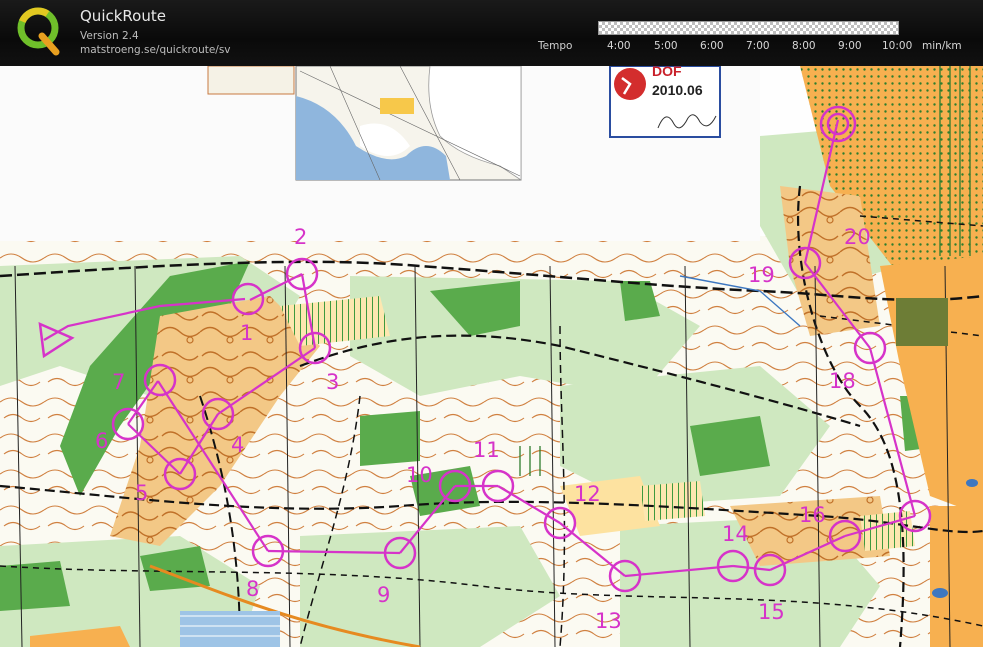 The height and width of the screenshot is (647, 983). Describe the element at coordinates (246, 333) in the screenshot. I see `control-label: 1` at that location.